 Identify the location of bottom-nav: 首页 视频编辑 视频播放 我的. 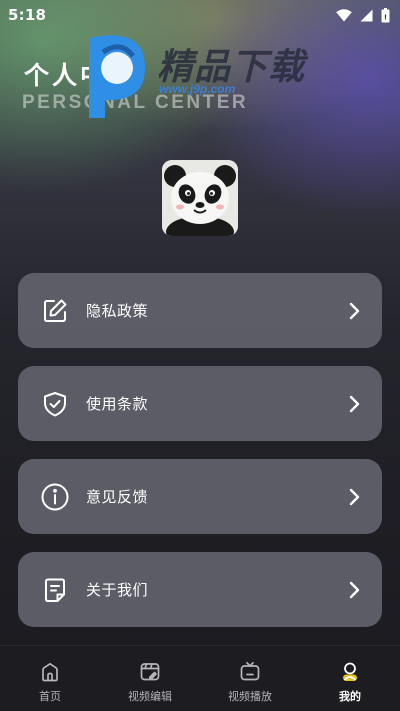
(200, 678).